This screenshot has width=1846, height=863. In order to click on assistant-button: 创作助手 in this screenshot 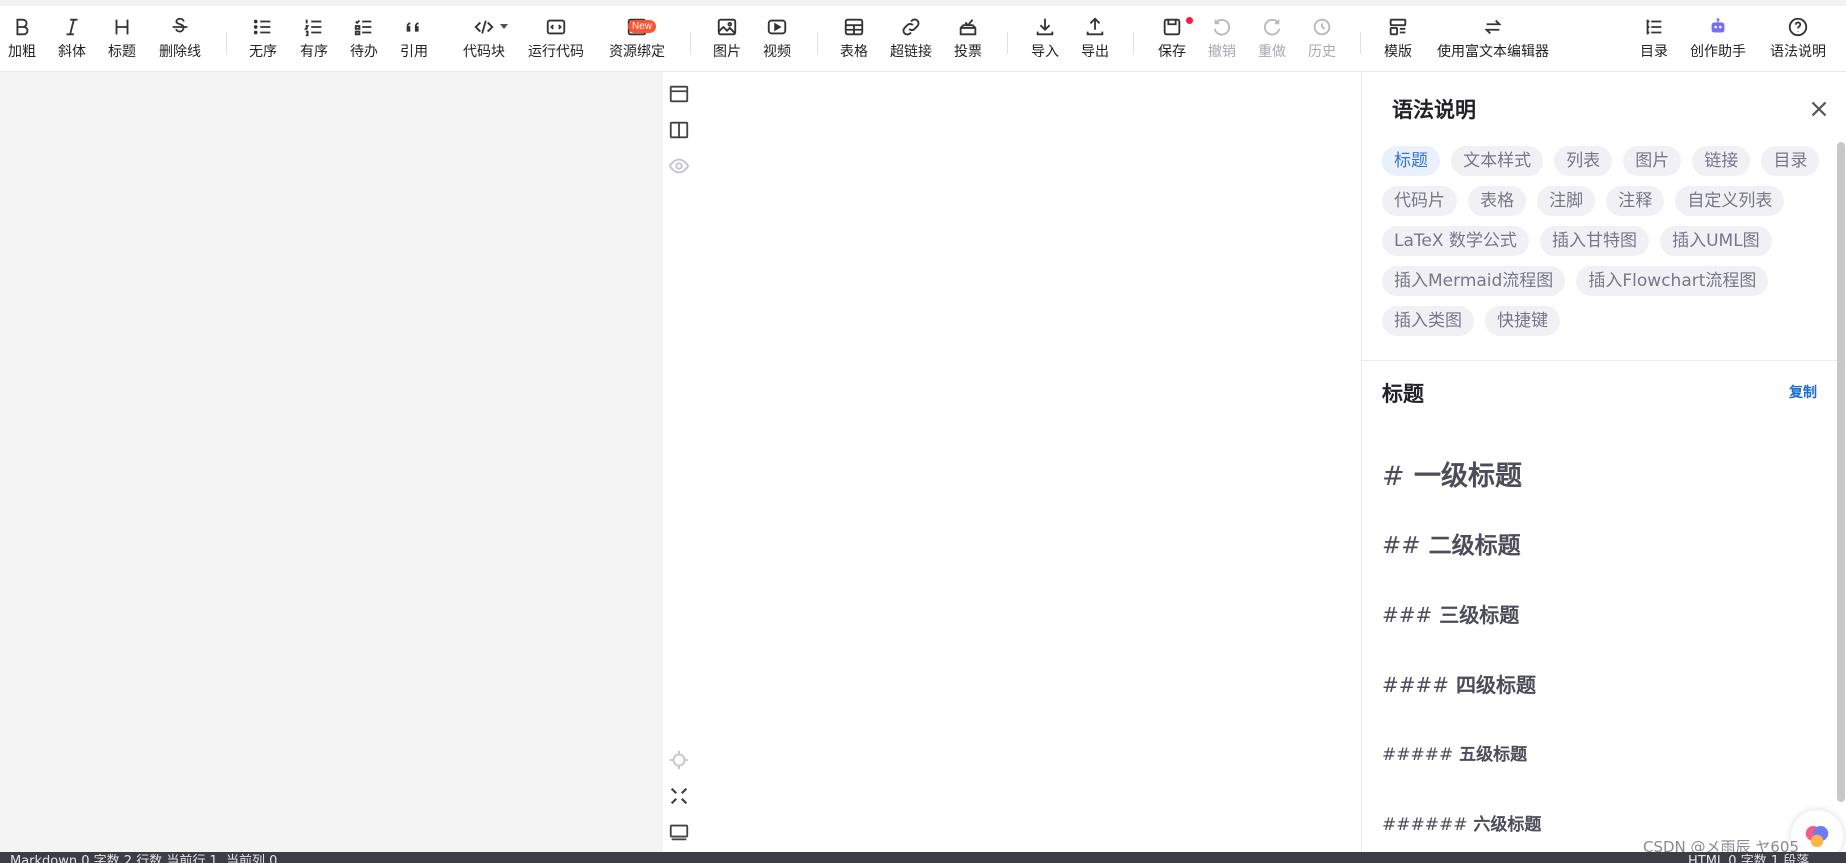, I will do `click(1718, 41)`.